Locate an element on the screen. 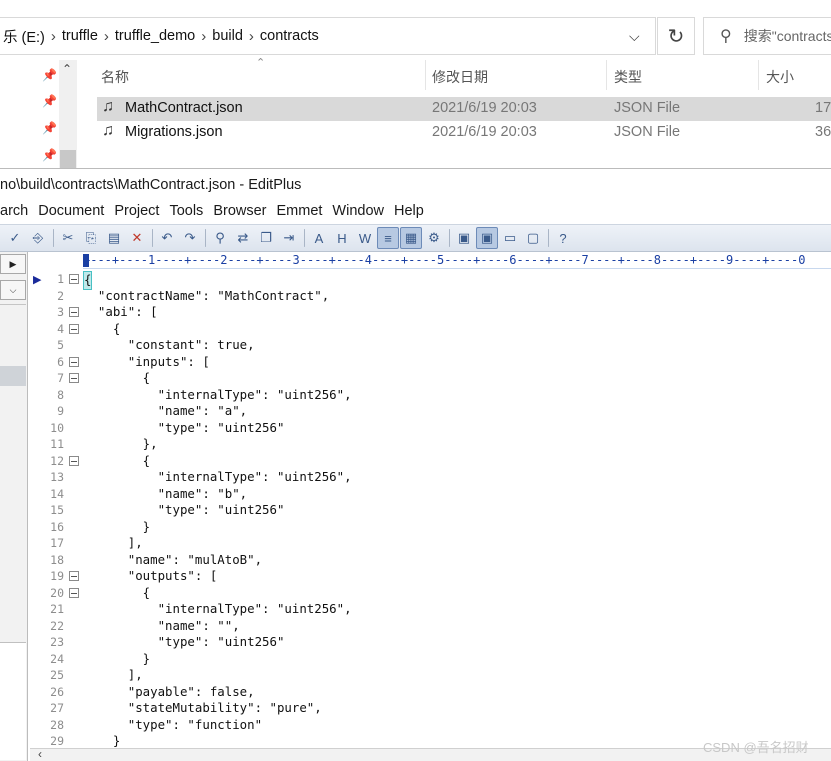  menu-document: Document is located at coordinates (73, 213).